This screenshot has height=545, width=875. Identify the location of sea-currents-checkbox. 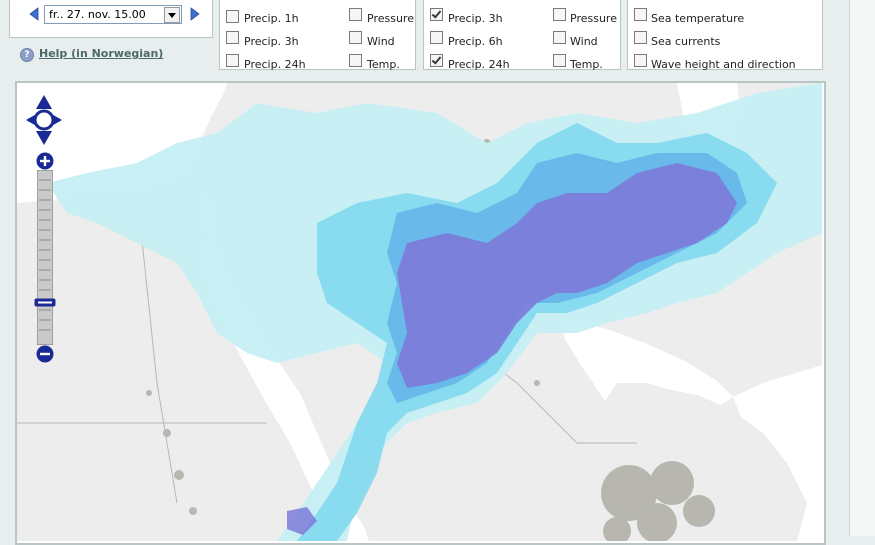
(640, 37).